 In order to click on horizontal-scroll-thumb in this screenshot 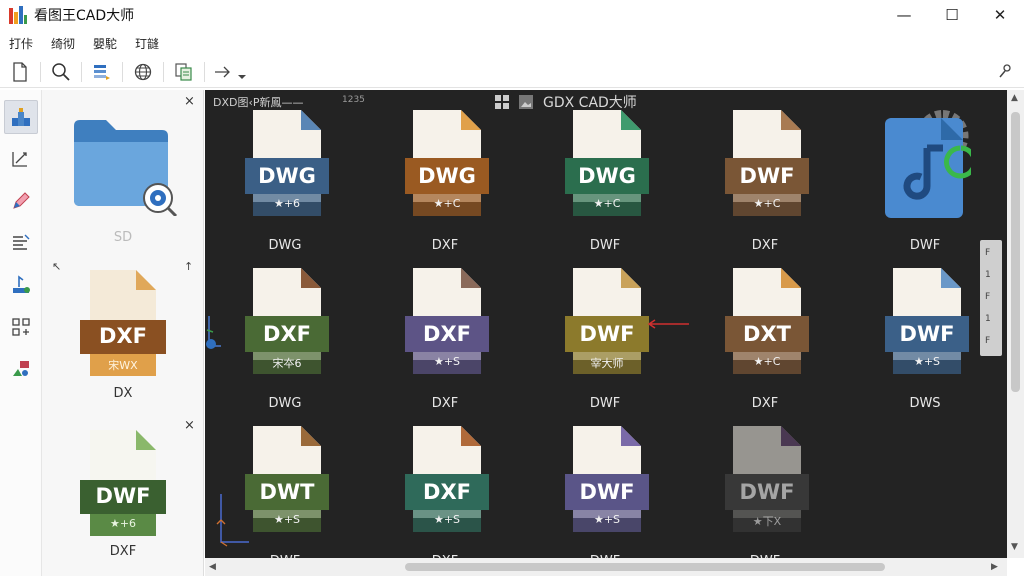, I will do `click(645, 567)`.